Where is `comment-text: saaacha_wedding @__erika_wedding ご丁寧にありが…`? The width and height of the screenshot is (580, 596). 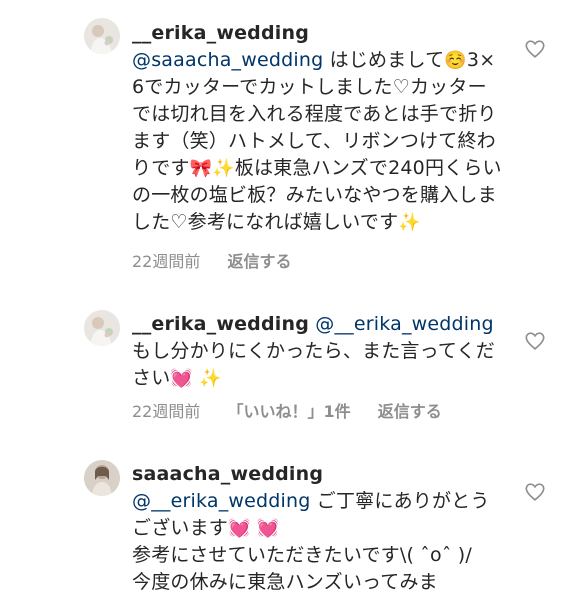 comment-text: saaacha_wedding @__erika_wedding ご丁寧にありが… is located at coordinates (317, 528).